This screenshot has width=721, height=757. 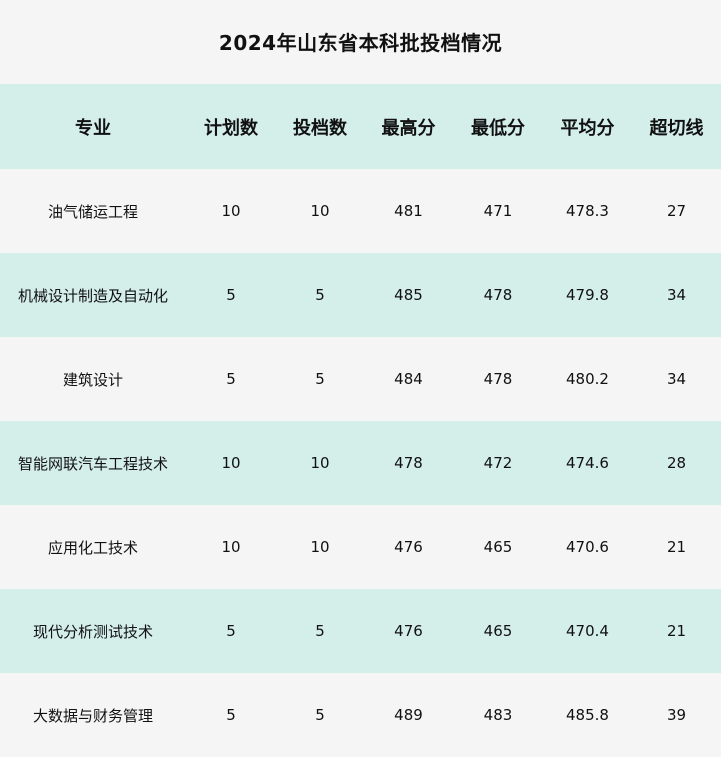 I want to click on cell-highest-score: 484, so click(x=408, y=379).